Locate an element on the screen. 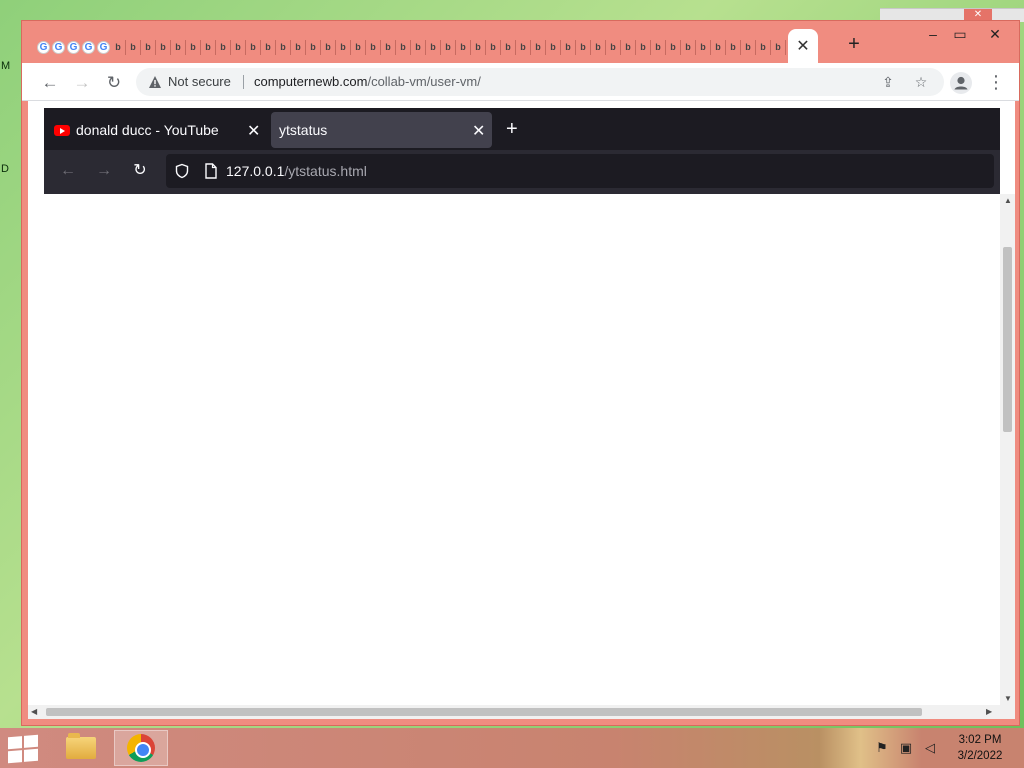 The height and width of the screenshot is (768, 1024). action-center-flag-icon: ⚑ is located at coordinates (882, 748).